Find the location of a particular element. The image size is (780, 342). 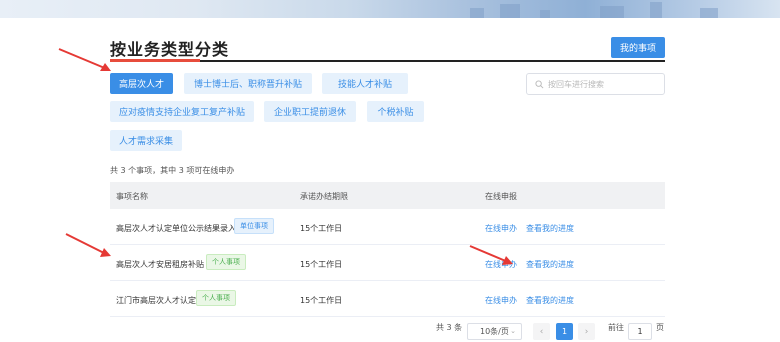

search-icon is located at coordinates (539, 83).